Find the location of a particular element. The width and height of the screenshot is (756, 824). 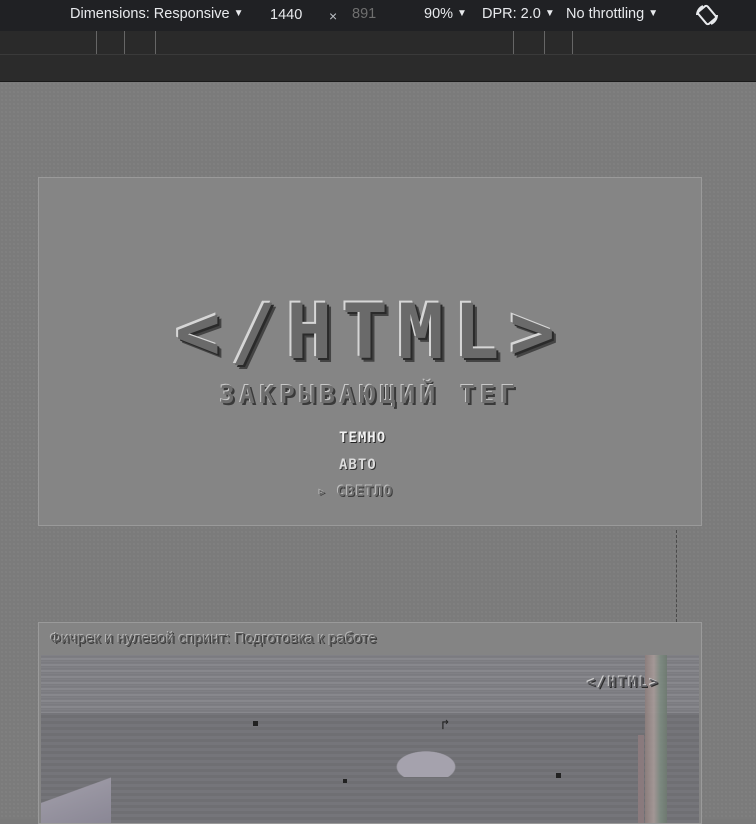

thumbnail-hill is located at coordinates (76, 794).